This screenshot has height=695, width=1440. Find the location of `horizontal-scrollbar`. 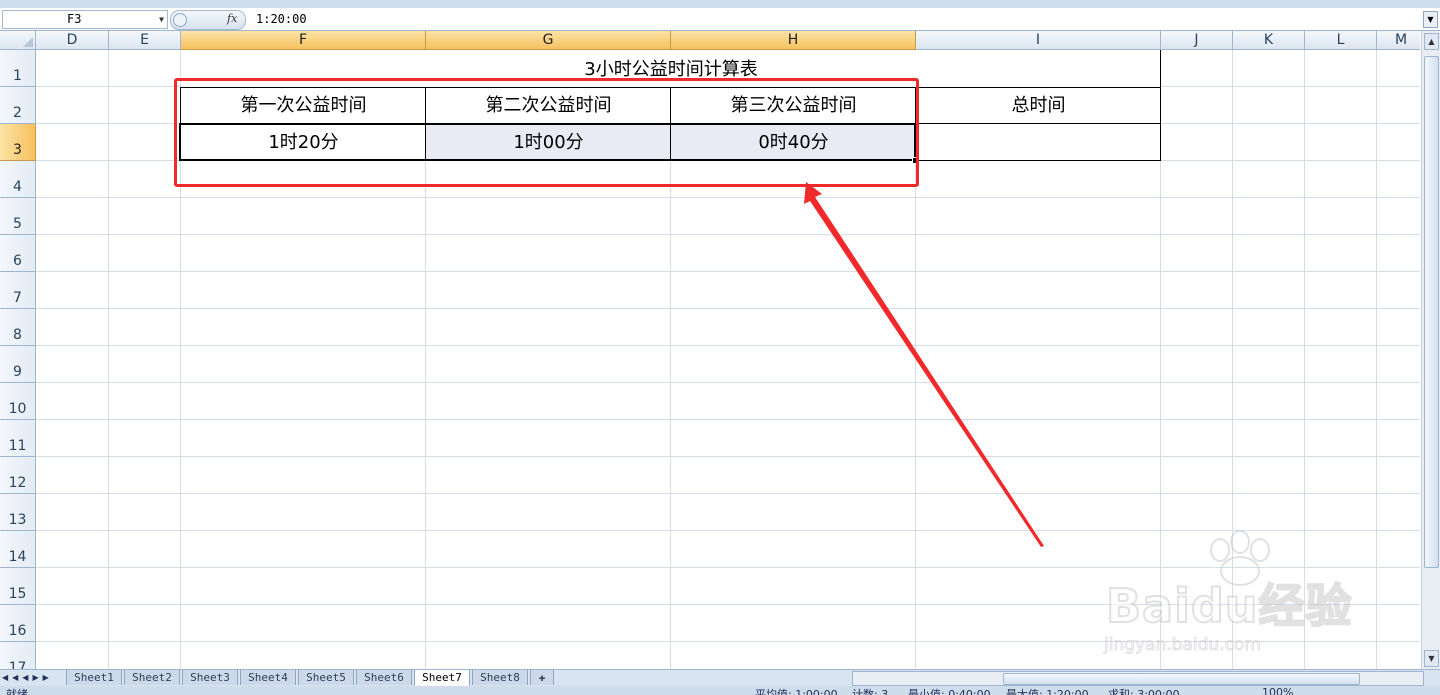

horizontal-scrollbar is located at coordinates (1138, 678).